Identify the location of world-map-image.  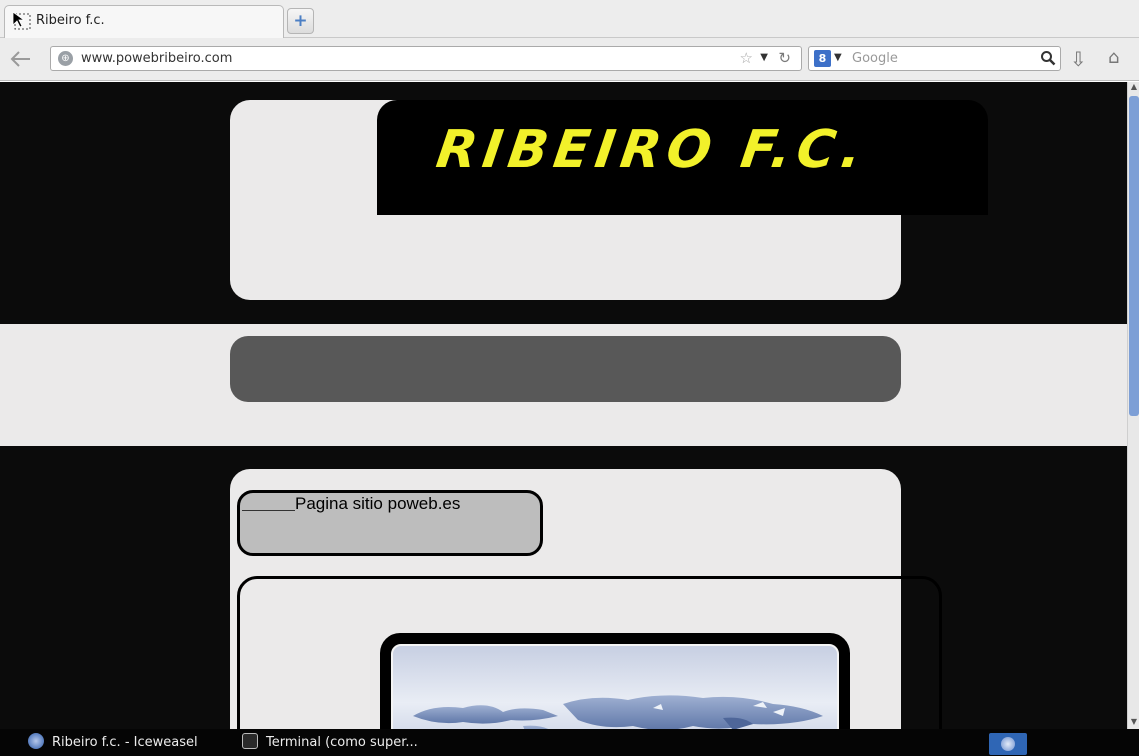
(615, 686).